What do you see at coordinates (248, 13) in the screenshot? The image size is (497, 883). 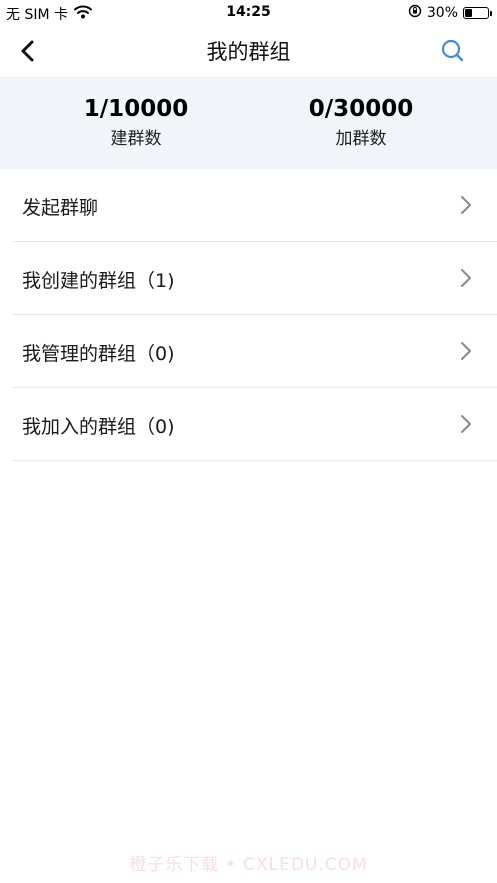 I see `status-bar: 无 SIM 卡 14:25 30%` at bounding box center [248, 13].